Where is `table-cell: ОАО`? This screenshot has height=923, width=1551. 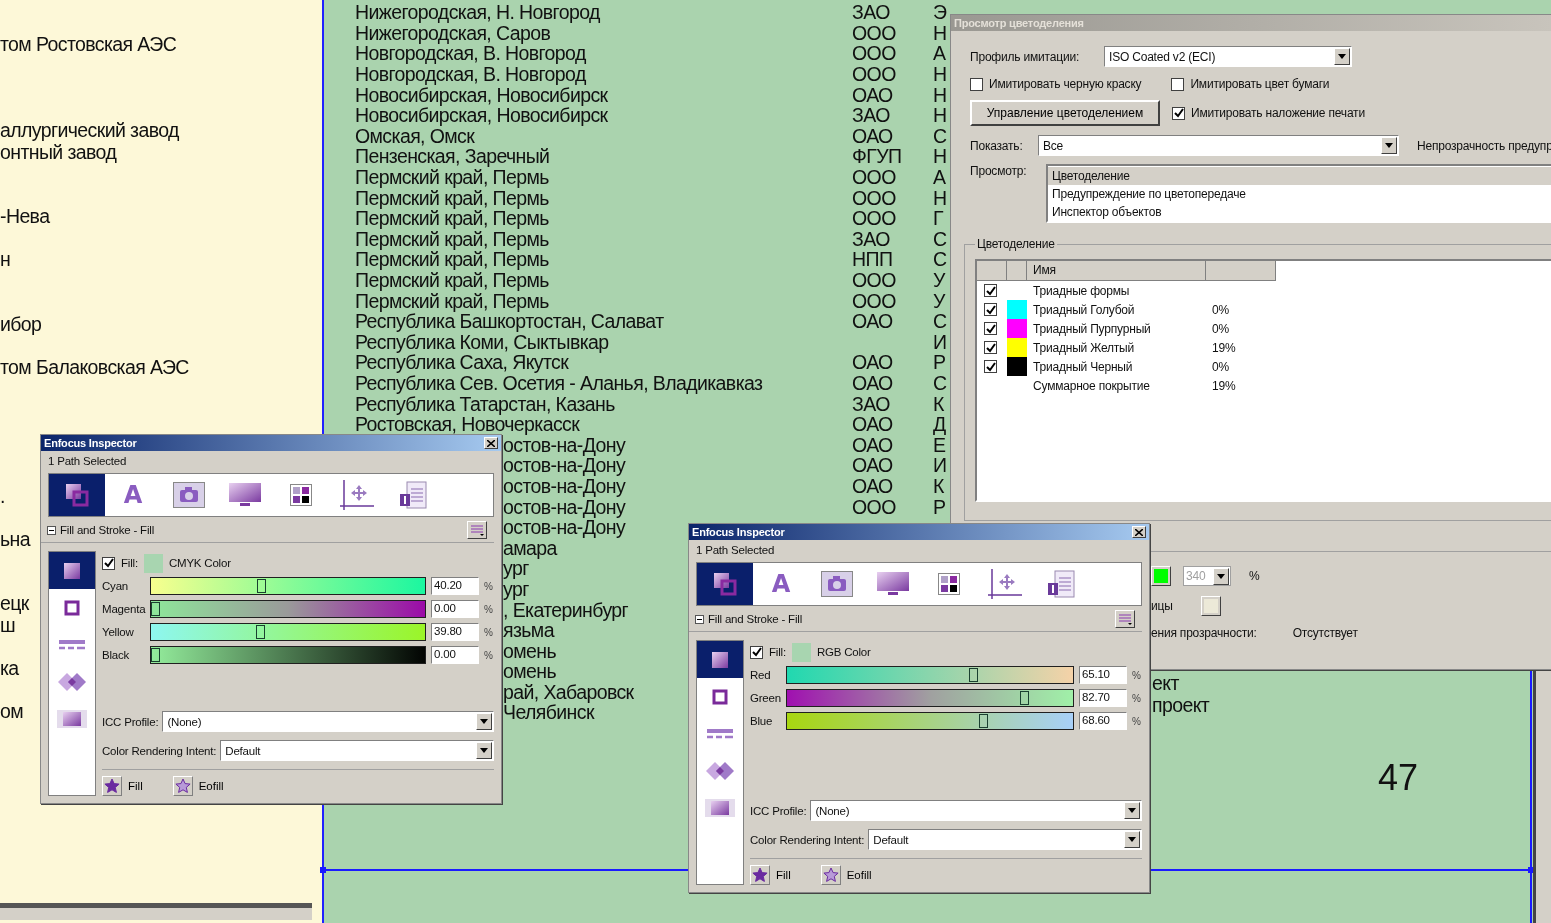 table-cell: ОАО is located at coordinates (872, 424).